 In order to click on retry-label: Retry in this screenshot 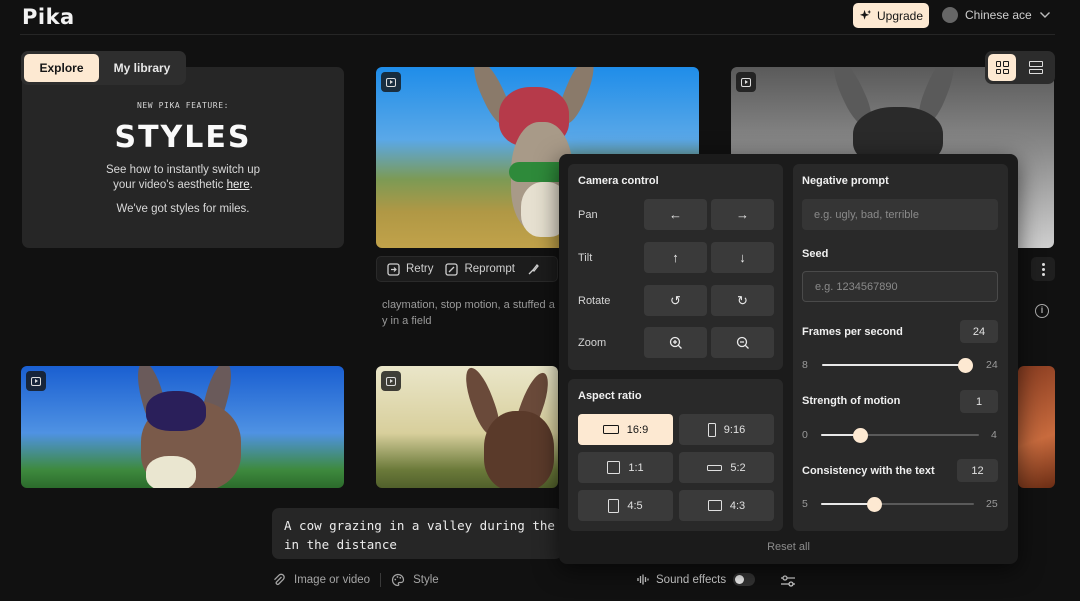, I will do `click(420, 269)`.